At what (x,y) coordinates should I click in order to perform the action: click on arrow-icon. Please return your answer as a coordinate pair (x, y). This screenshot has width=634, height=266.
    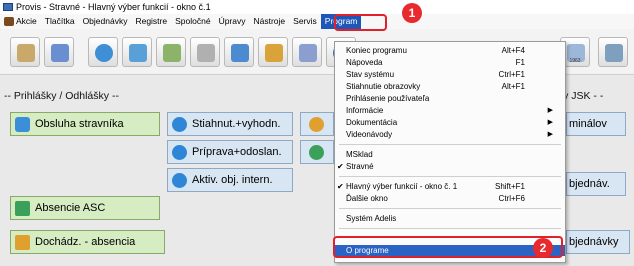
    Looking at the image, I should click on (22, 208).